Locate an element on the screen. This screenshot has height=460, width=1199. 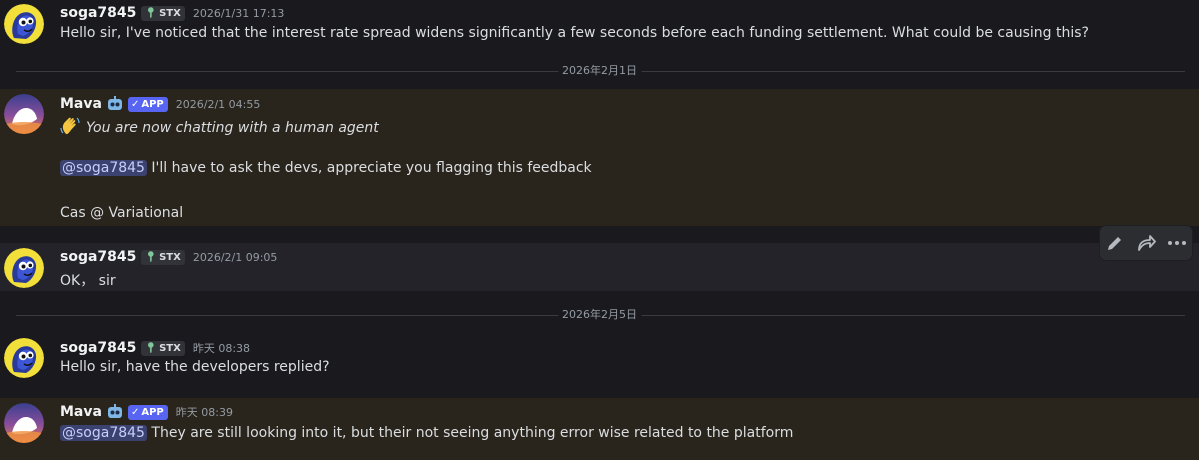
message-line: You are now chatting with a human agent is located at coordinates (219, 126).